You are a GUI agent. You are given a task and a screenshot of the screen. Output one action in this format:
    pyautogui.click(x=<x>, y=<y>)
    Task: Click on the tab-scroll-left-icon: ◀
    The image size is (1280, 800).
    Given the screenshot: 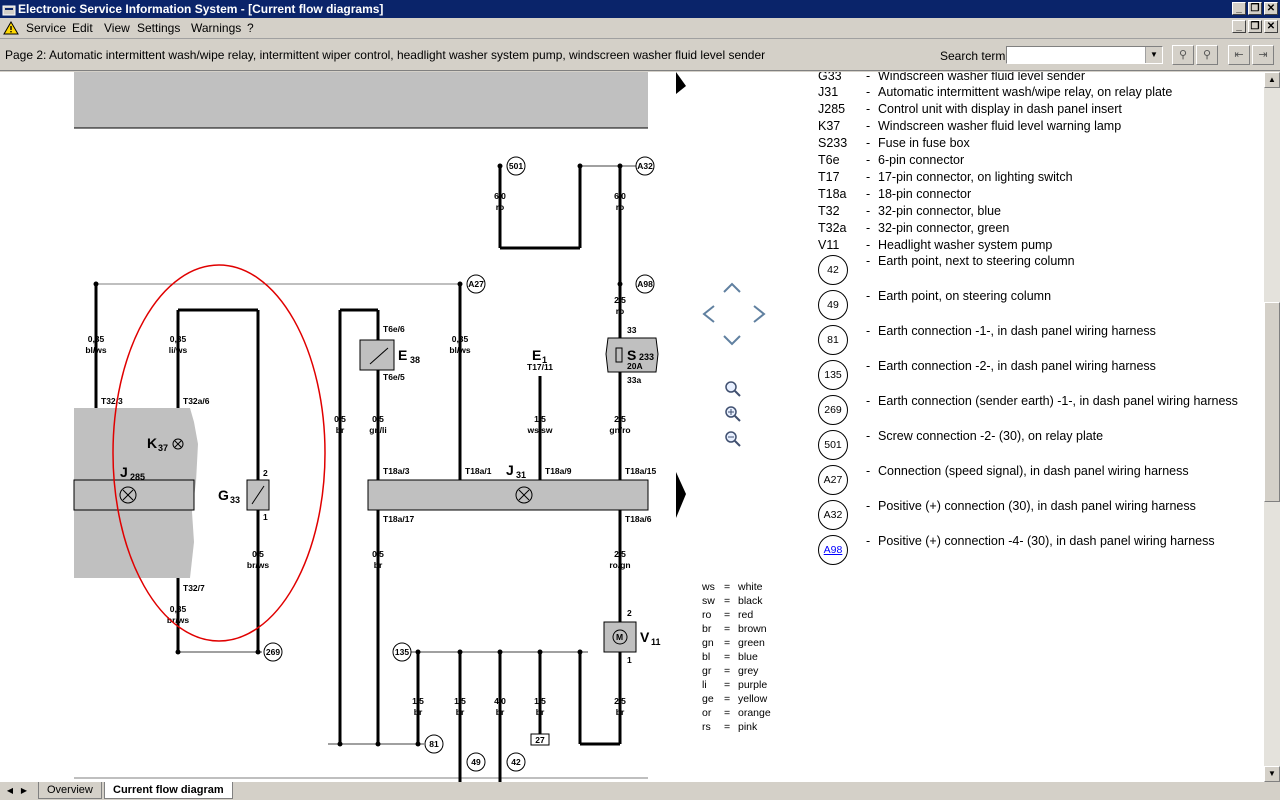 What is the action you would take?
    pyautogui.click(x=10, y=791)
    